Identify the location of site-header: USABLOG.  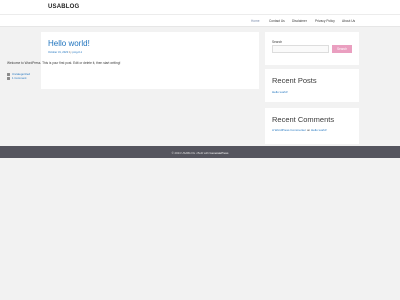
(200, 7).